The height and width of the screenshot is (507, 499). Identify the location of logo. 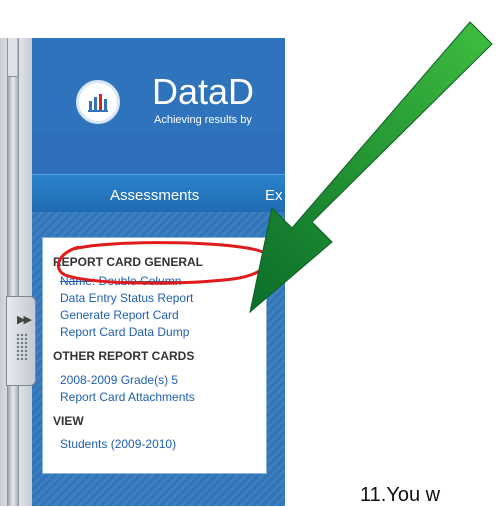
(98, 102).